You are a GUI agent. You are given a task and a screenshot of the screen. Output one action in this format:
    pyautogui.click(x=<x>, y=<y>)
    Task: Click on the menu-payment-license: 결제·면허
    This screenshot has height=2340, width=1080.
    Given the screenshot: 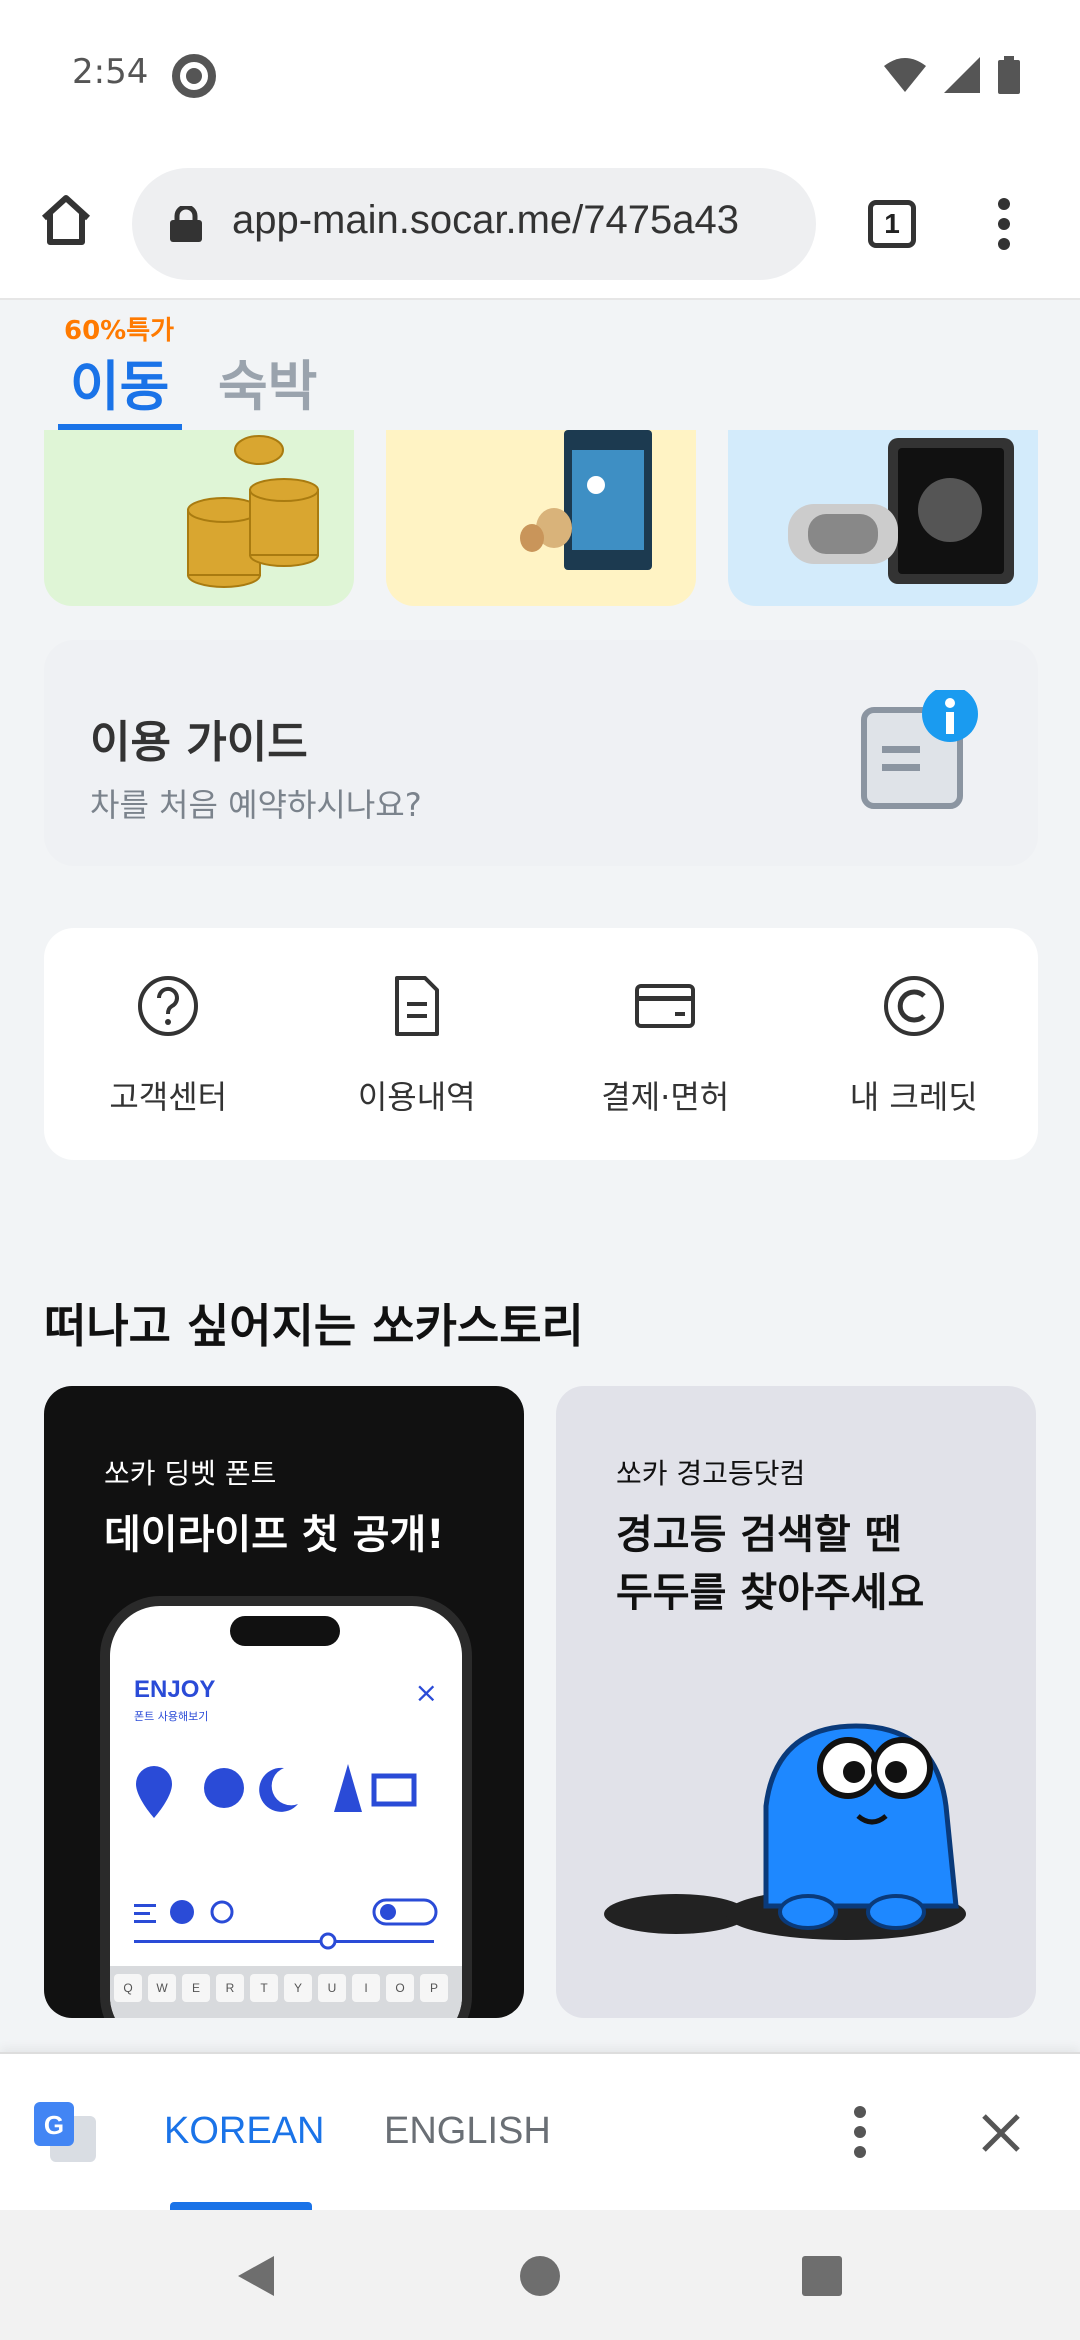 What is the action you would take?
    pyautogui.click(x=665, y=1044)
    